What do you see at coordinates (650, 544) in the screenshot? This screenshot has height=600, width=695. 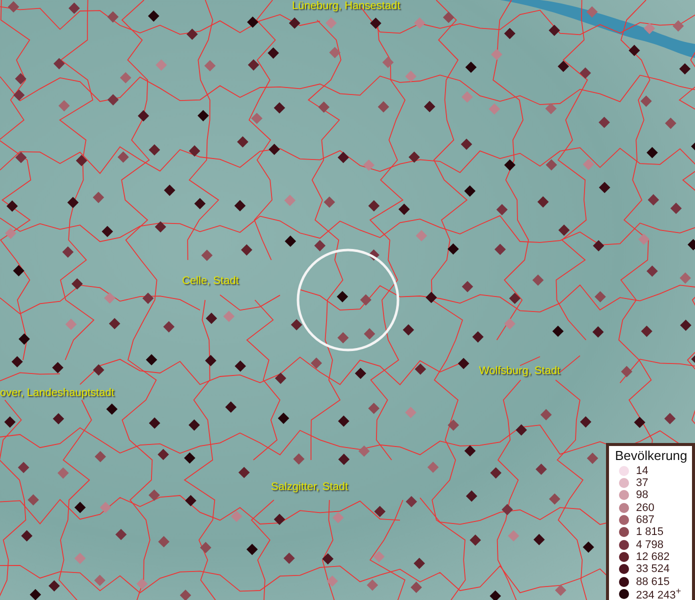 I see `legend-value: 4 798` at bounding box center [650, 544].